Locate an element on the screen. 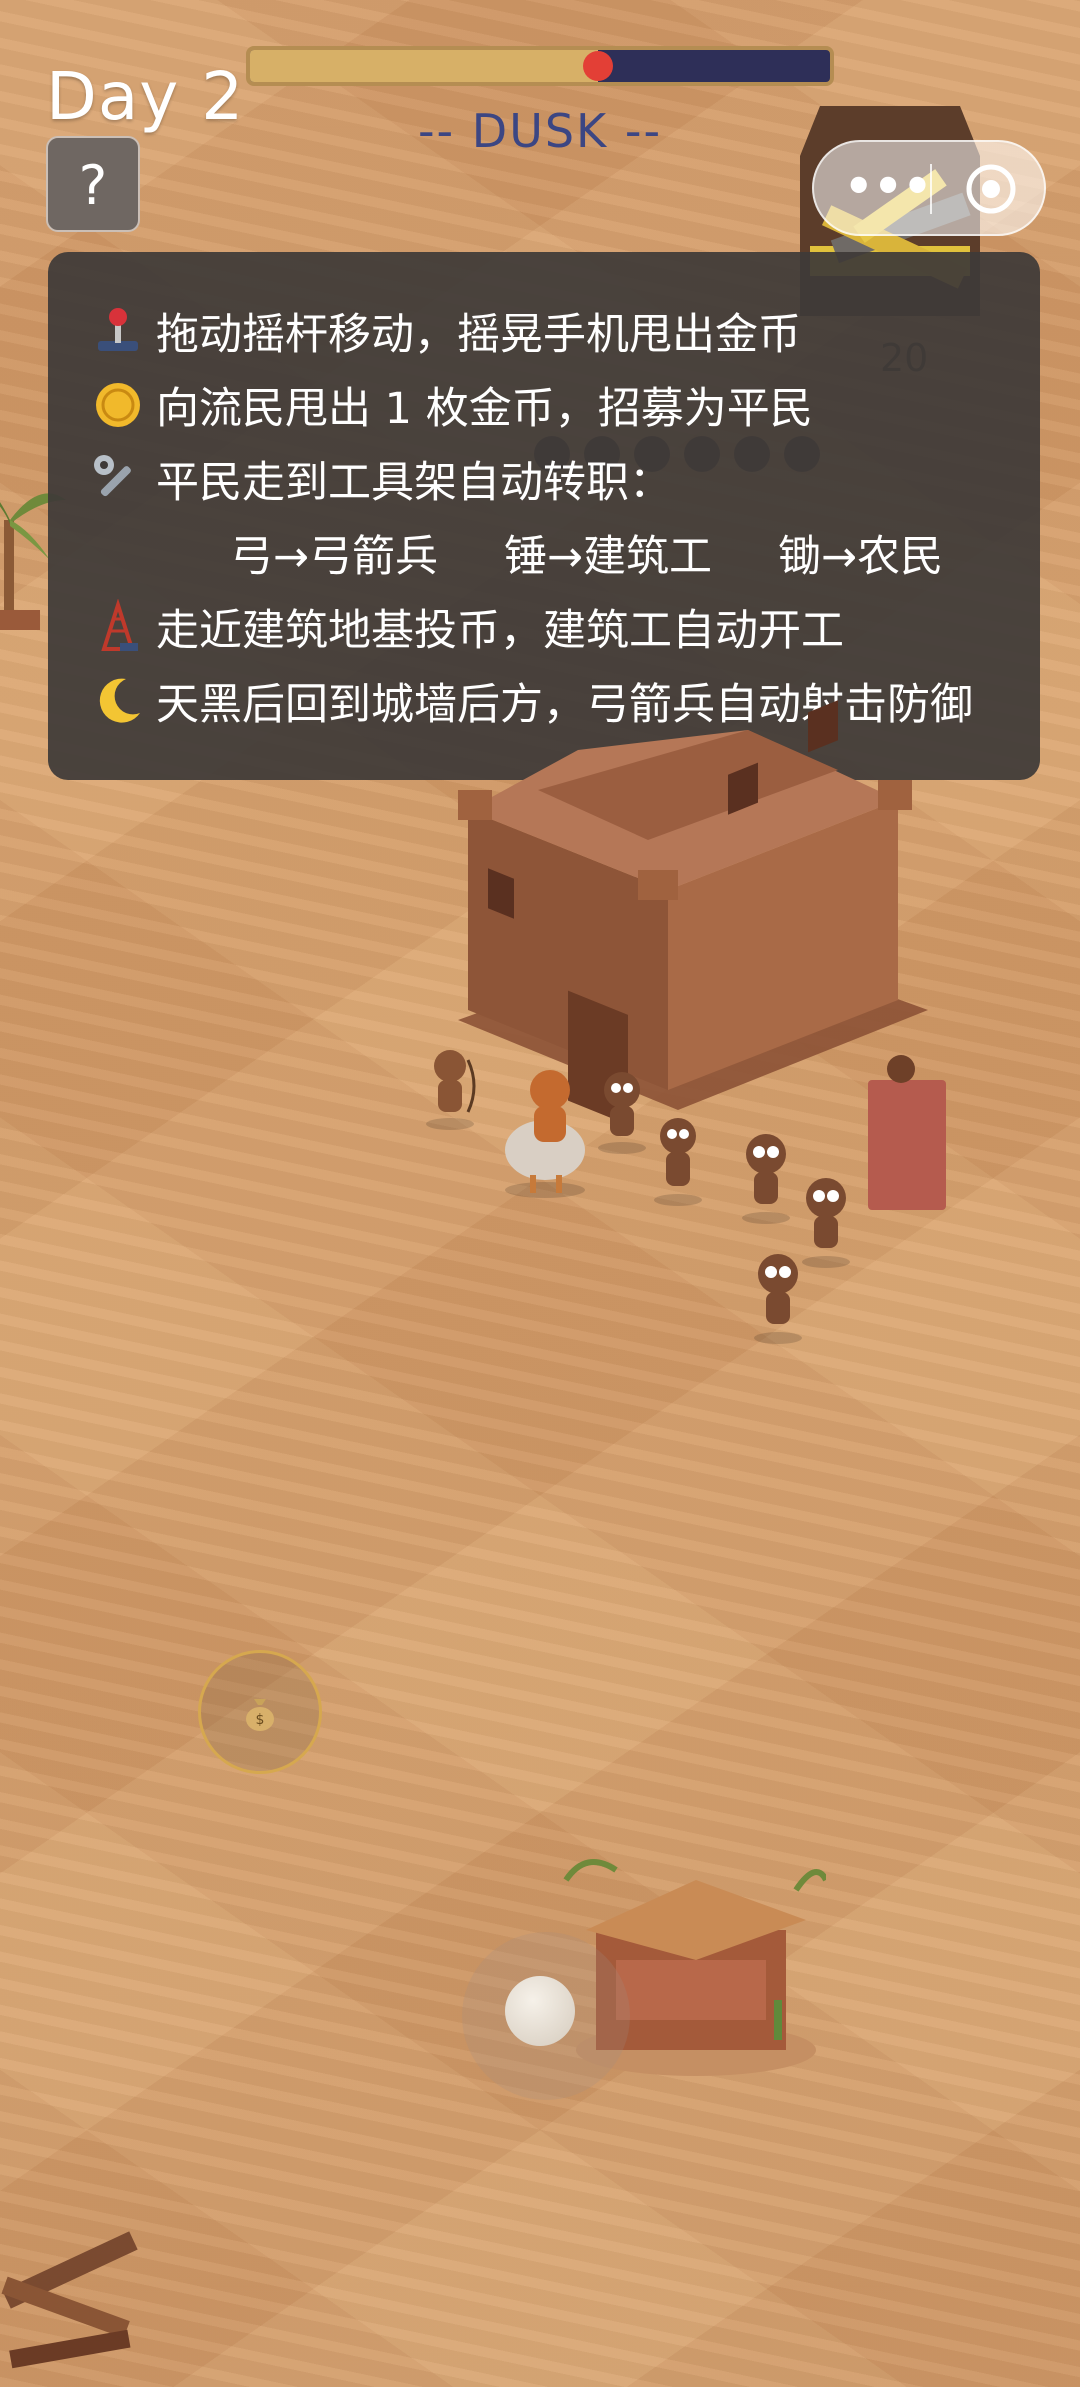 The image size is (1080, 2387). chicken-mount-leader is located at coordinates (545, 1125).